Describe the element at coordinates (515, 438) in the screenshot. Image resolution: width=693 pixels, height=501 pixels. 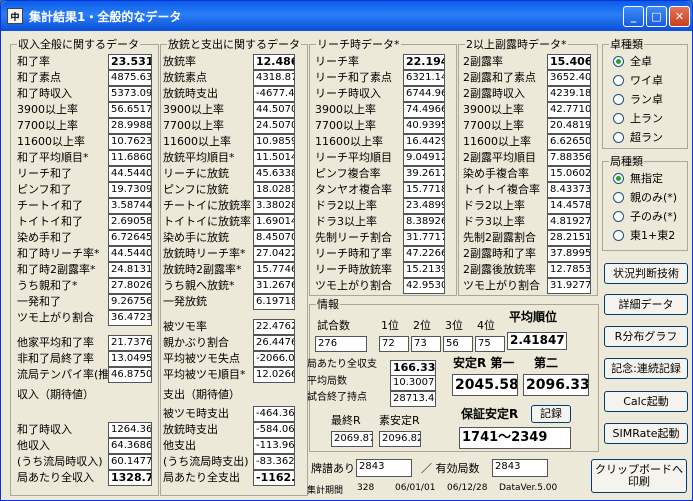
I see `guarantee-r-value: 1741～2349` at that location.